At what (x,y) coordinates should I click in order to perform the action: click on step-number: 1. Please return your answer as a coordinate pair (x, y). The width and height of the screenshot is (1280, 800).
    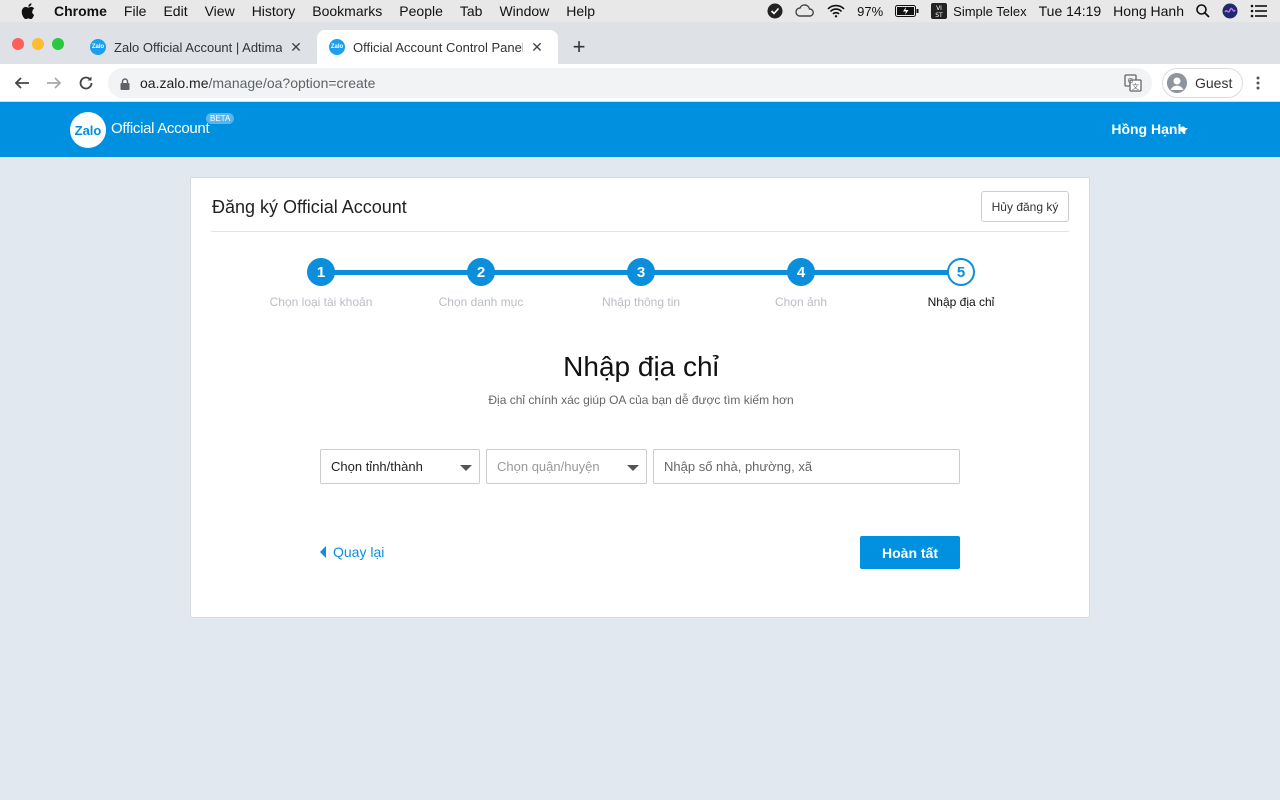
    Looking at the image, I should click on (321, 272).